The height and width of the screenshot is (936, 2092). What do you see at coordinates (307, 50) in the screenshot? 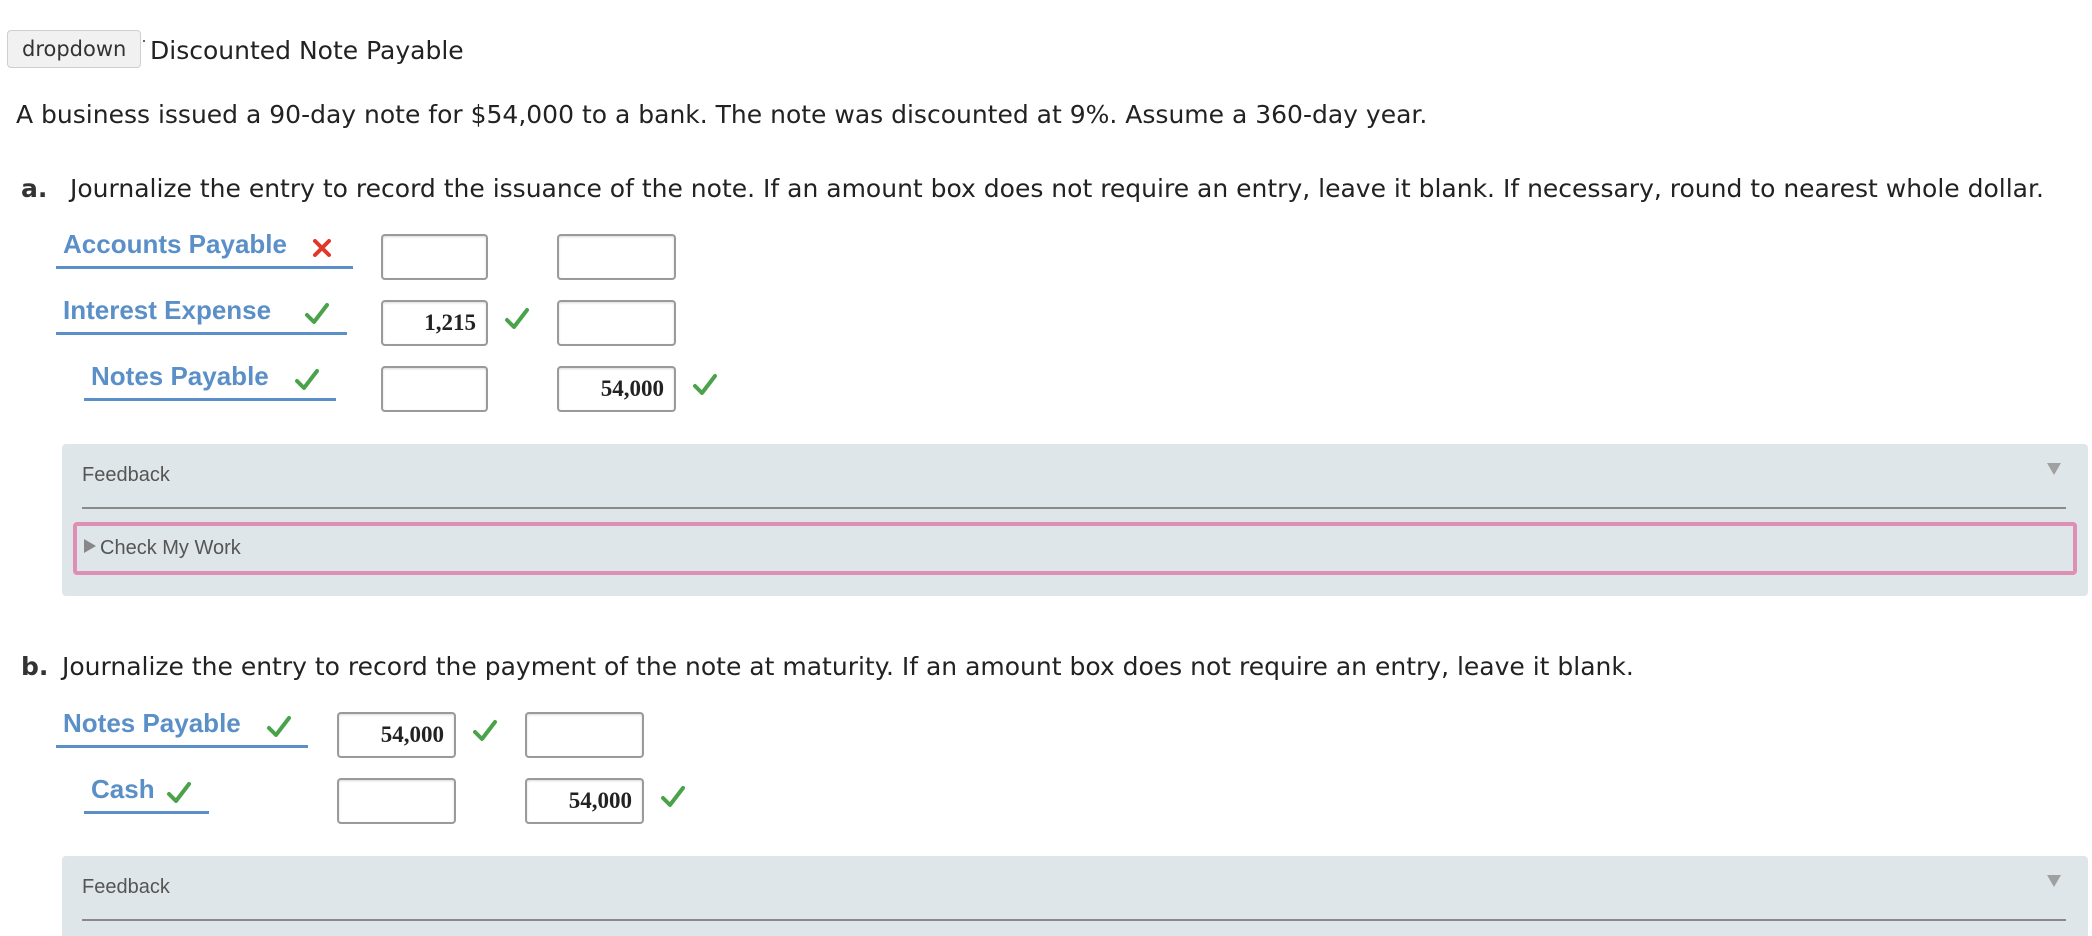
I see `page-title: Discounted Note Payable` at bounding box center [307, 50].